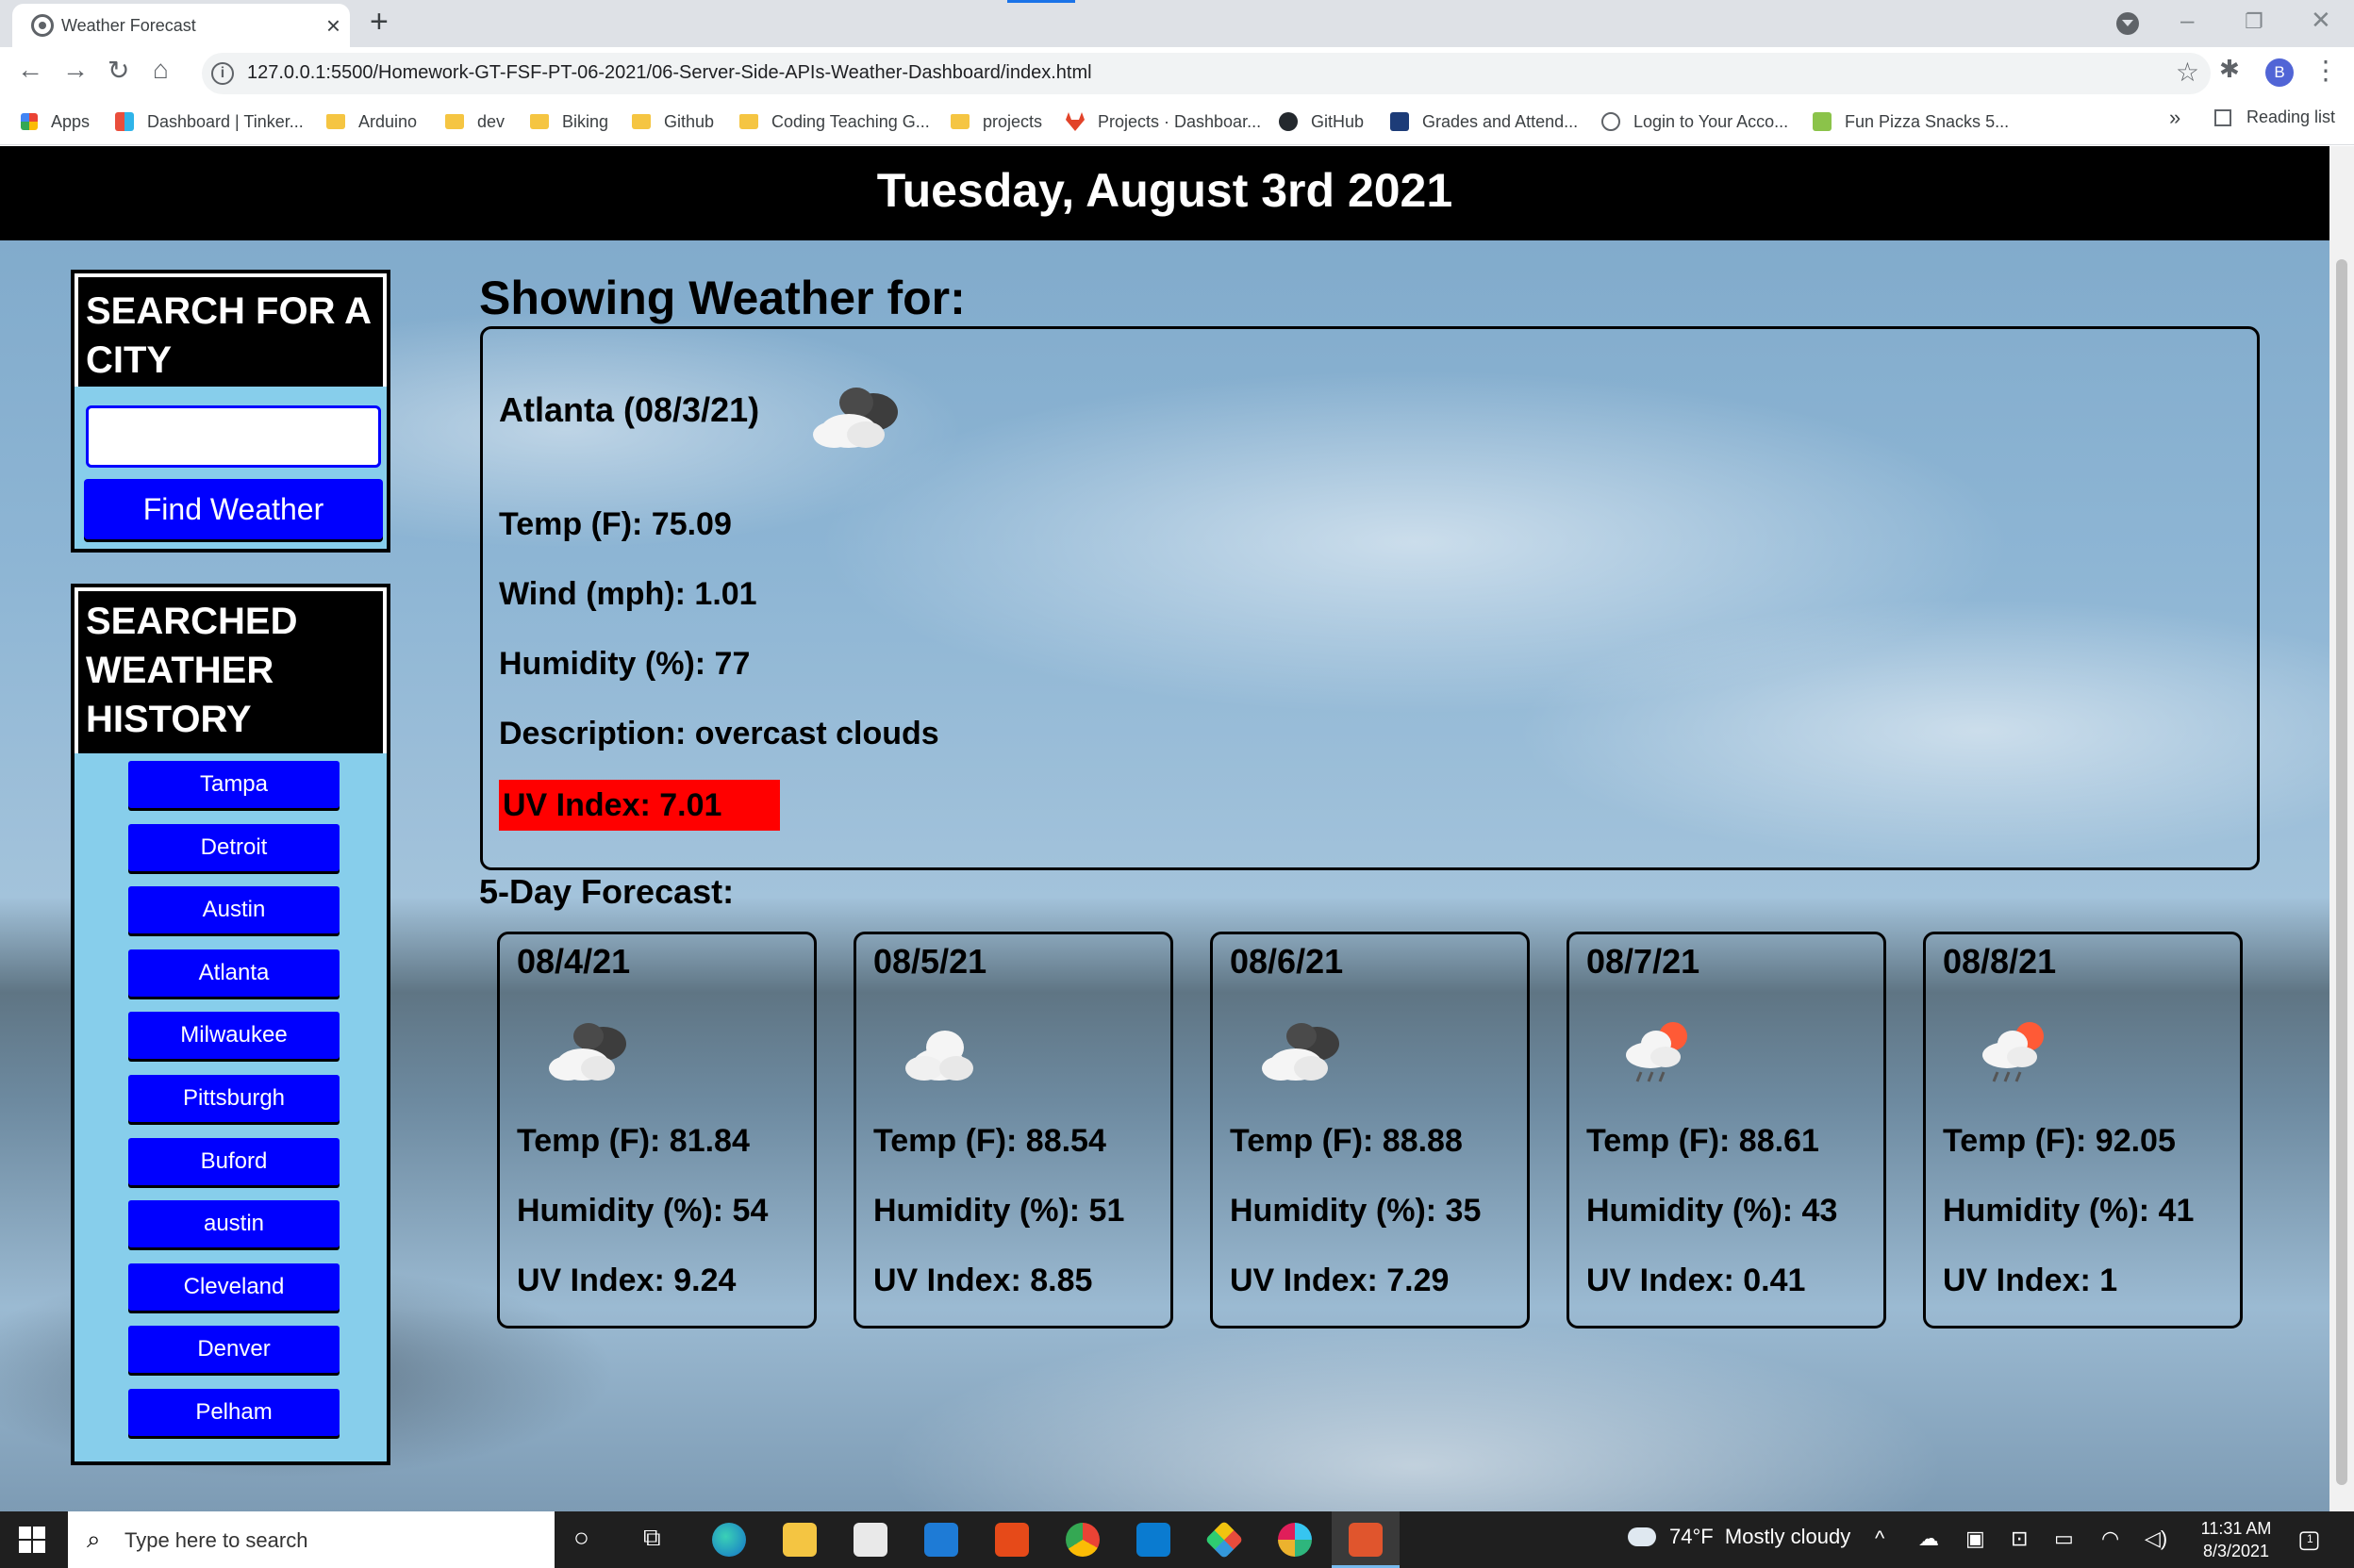  Describe the element at coordinates (1610, 121) in the screenshot. I see `globe-icon` at that location.